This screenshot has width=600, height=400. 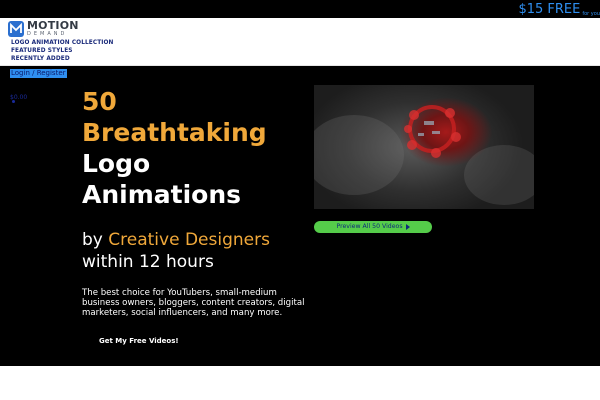 What do you see at coordinates (99, 101) in the screenshot?
I see `headline-number: 50` at bounding box center [99, 101].